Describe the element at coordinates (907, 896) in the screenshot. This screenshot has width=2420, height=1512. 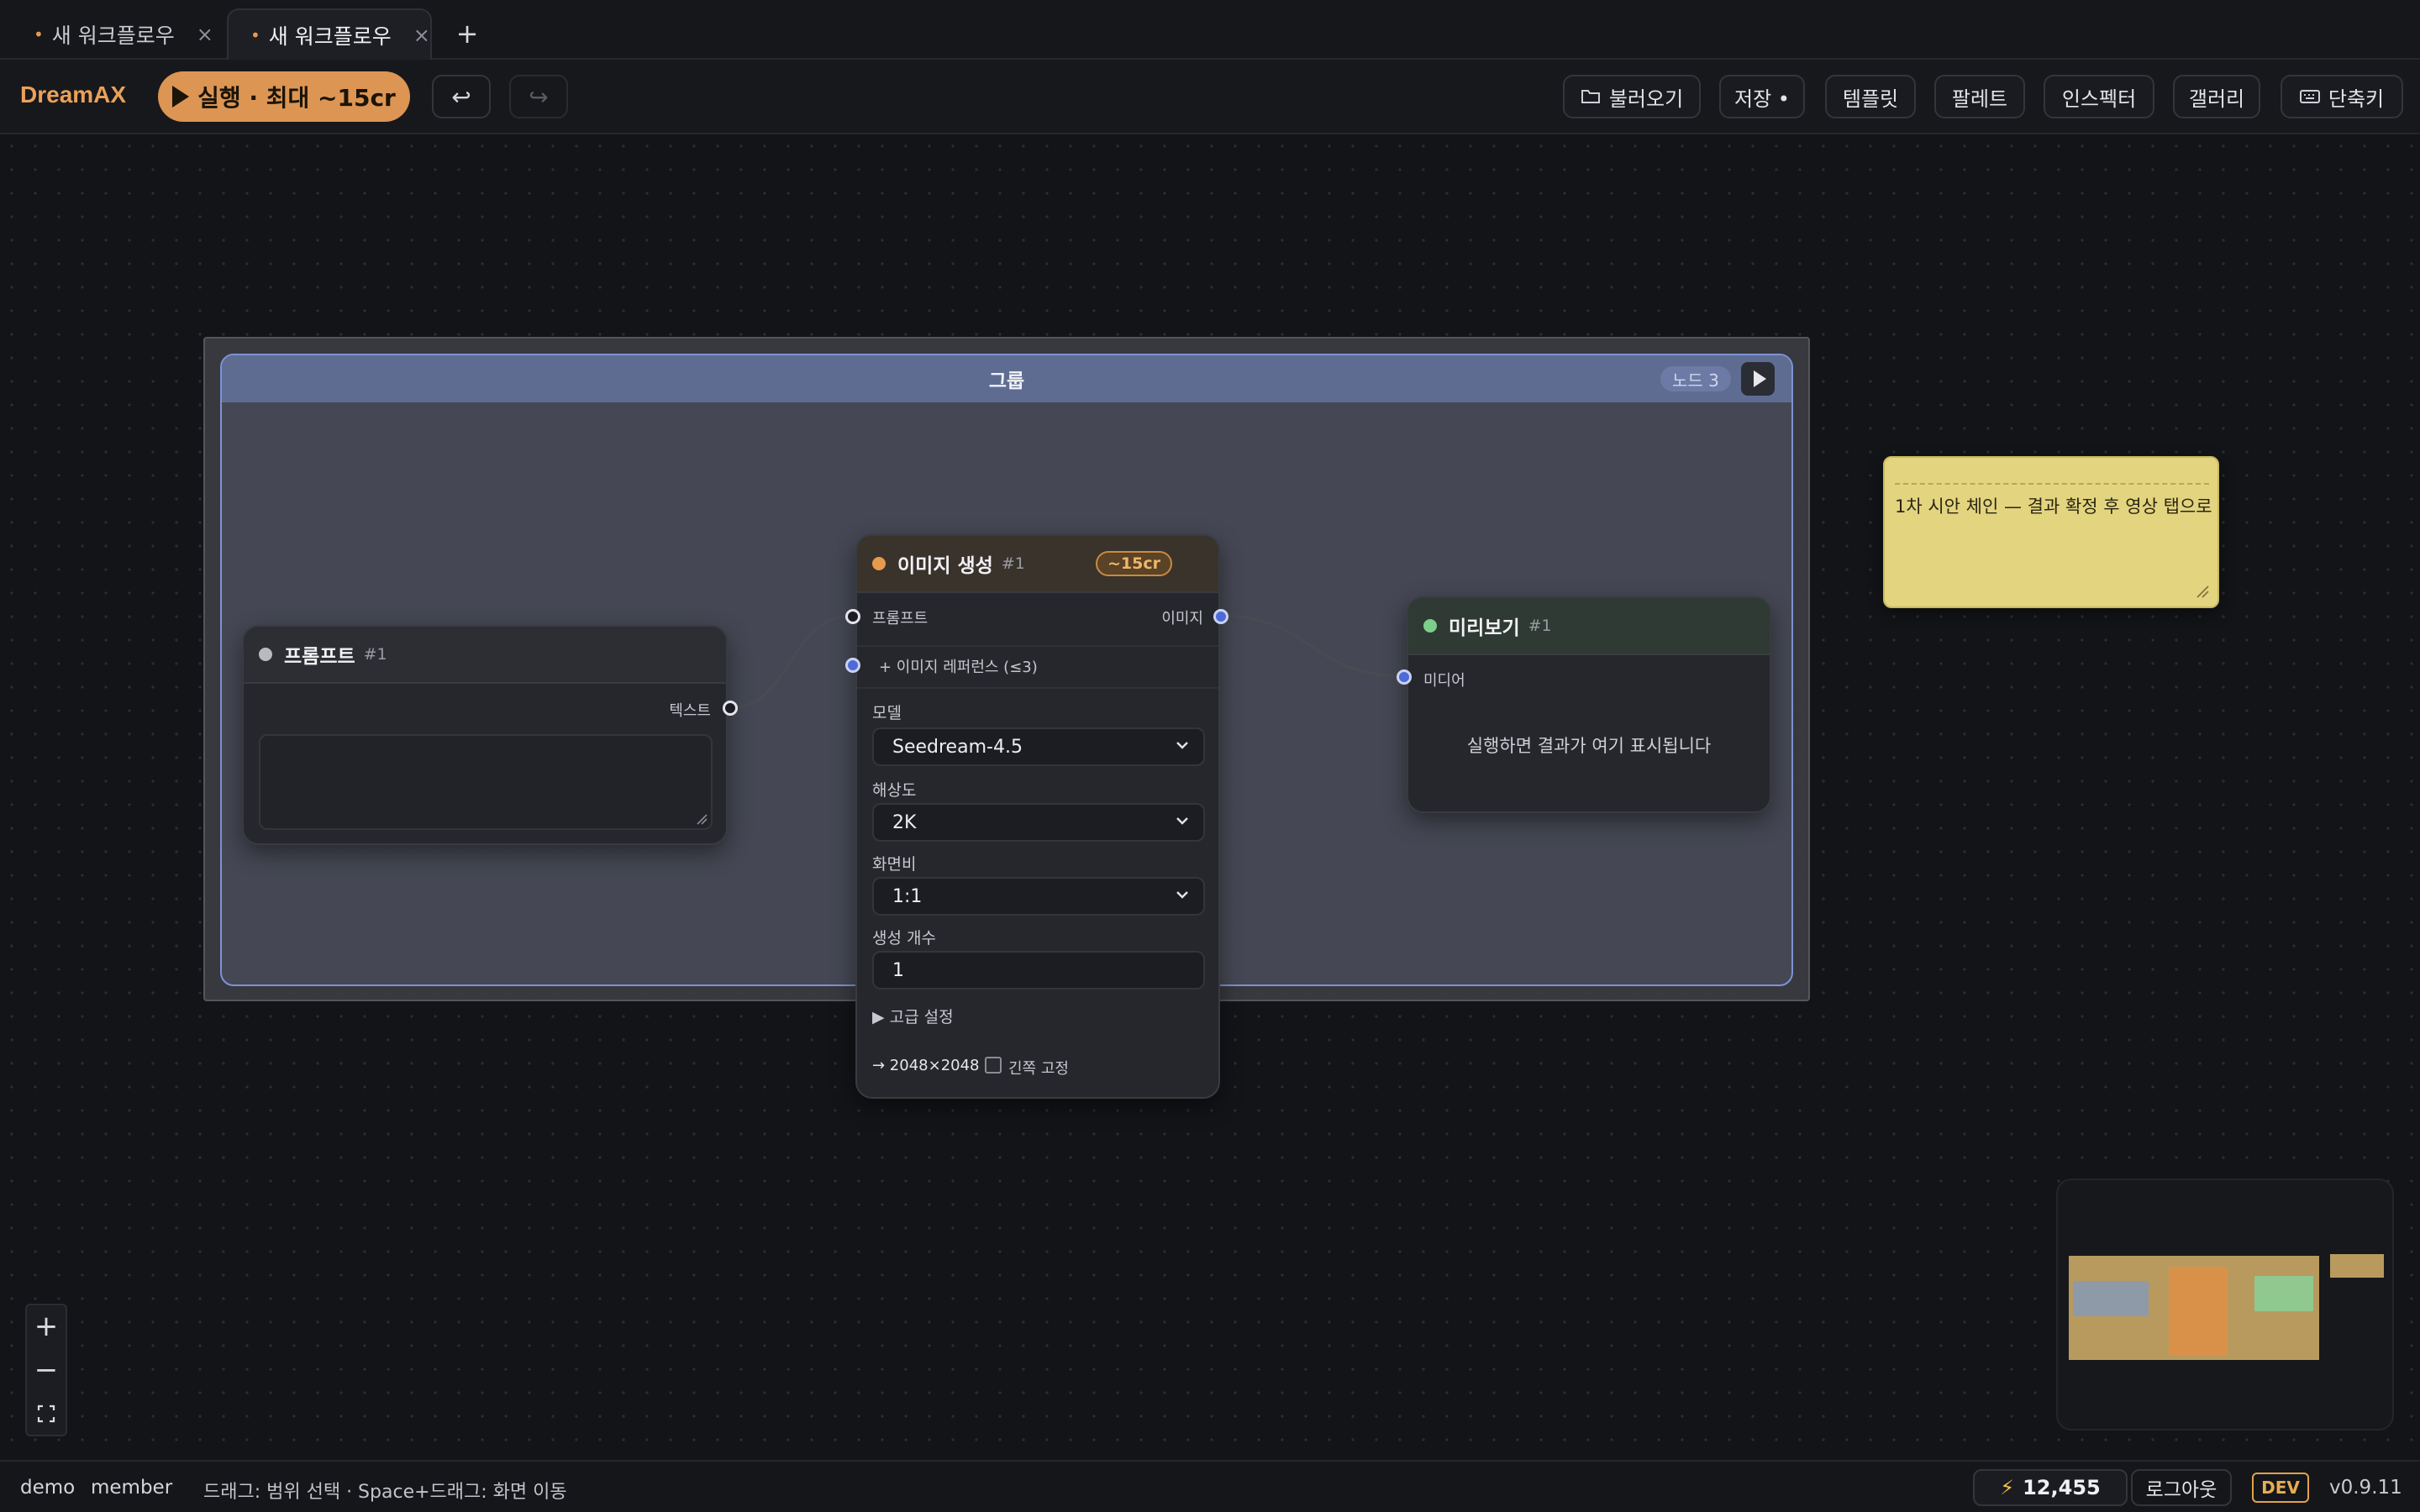
I see `aspect-value: 1:1` at that location.